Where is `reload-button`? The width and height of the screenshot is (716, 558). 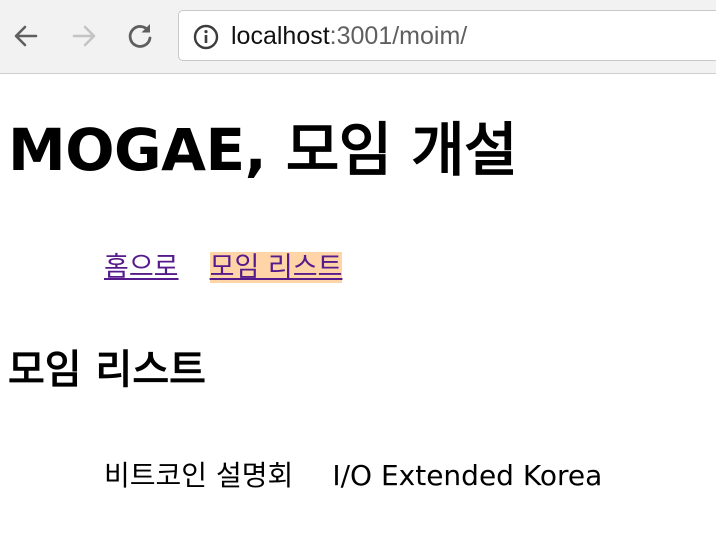
reload-button is located at coordinates (140, 36).